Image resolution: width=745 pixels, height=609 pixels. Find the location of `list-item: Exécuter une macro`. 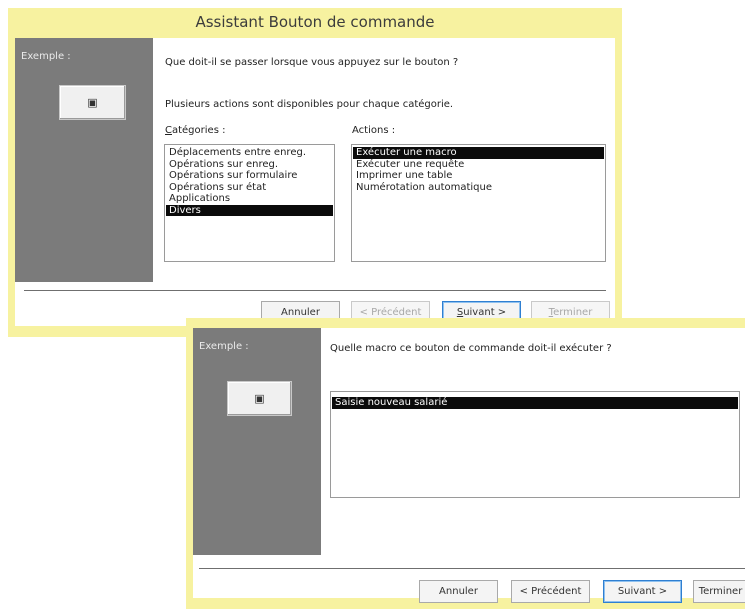

list-item: Exécuter une macro is located at coordinates (478, 153).